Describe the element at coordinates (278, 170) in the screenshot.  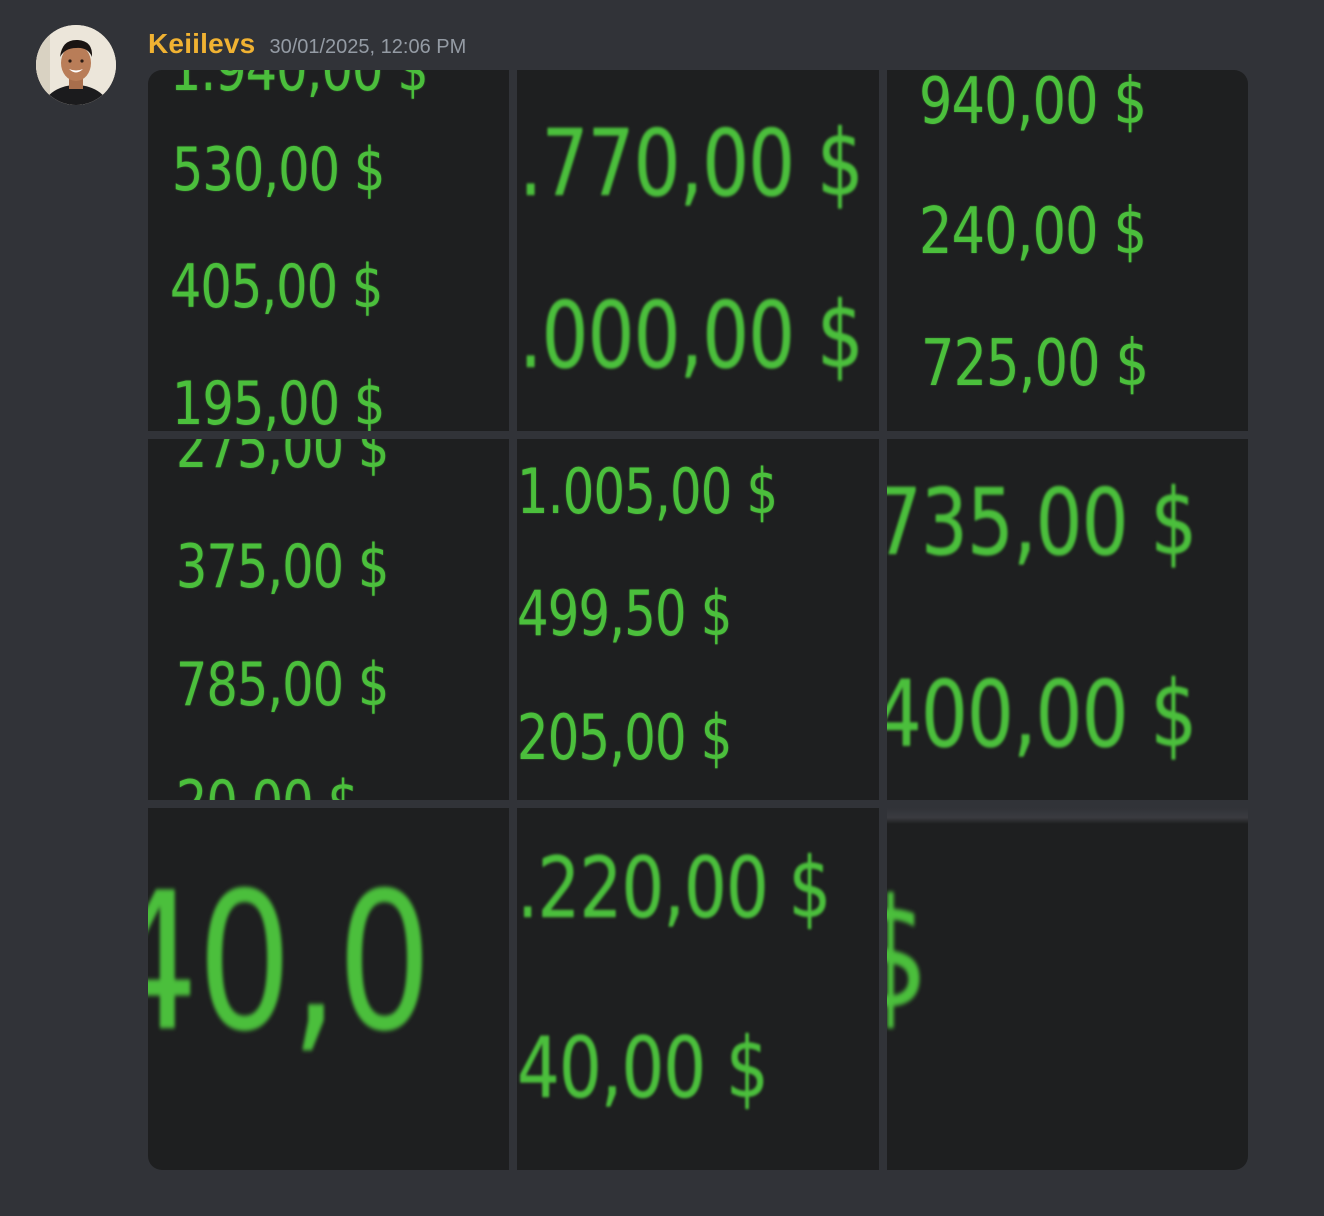
I see `amount-text: 530,00 $` at that location.